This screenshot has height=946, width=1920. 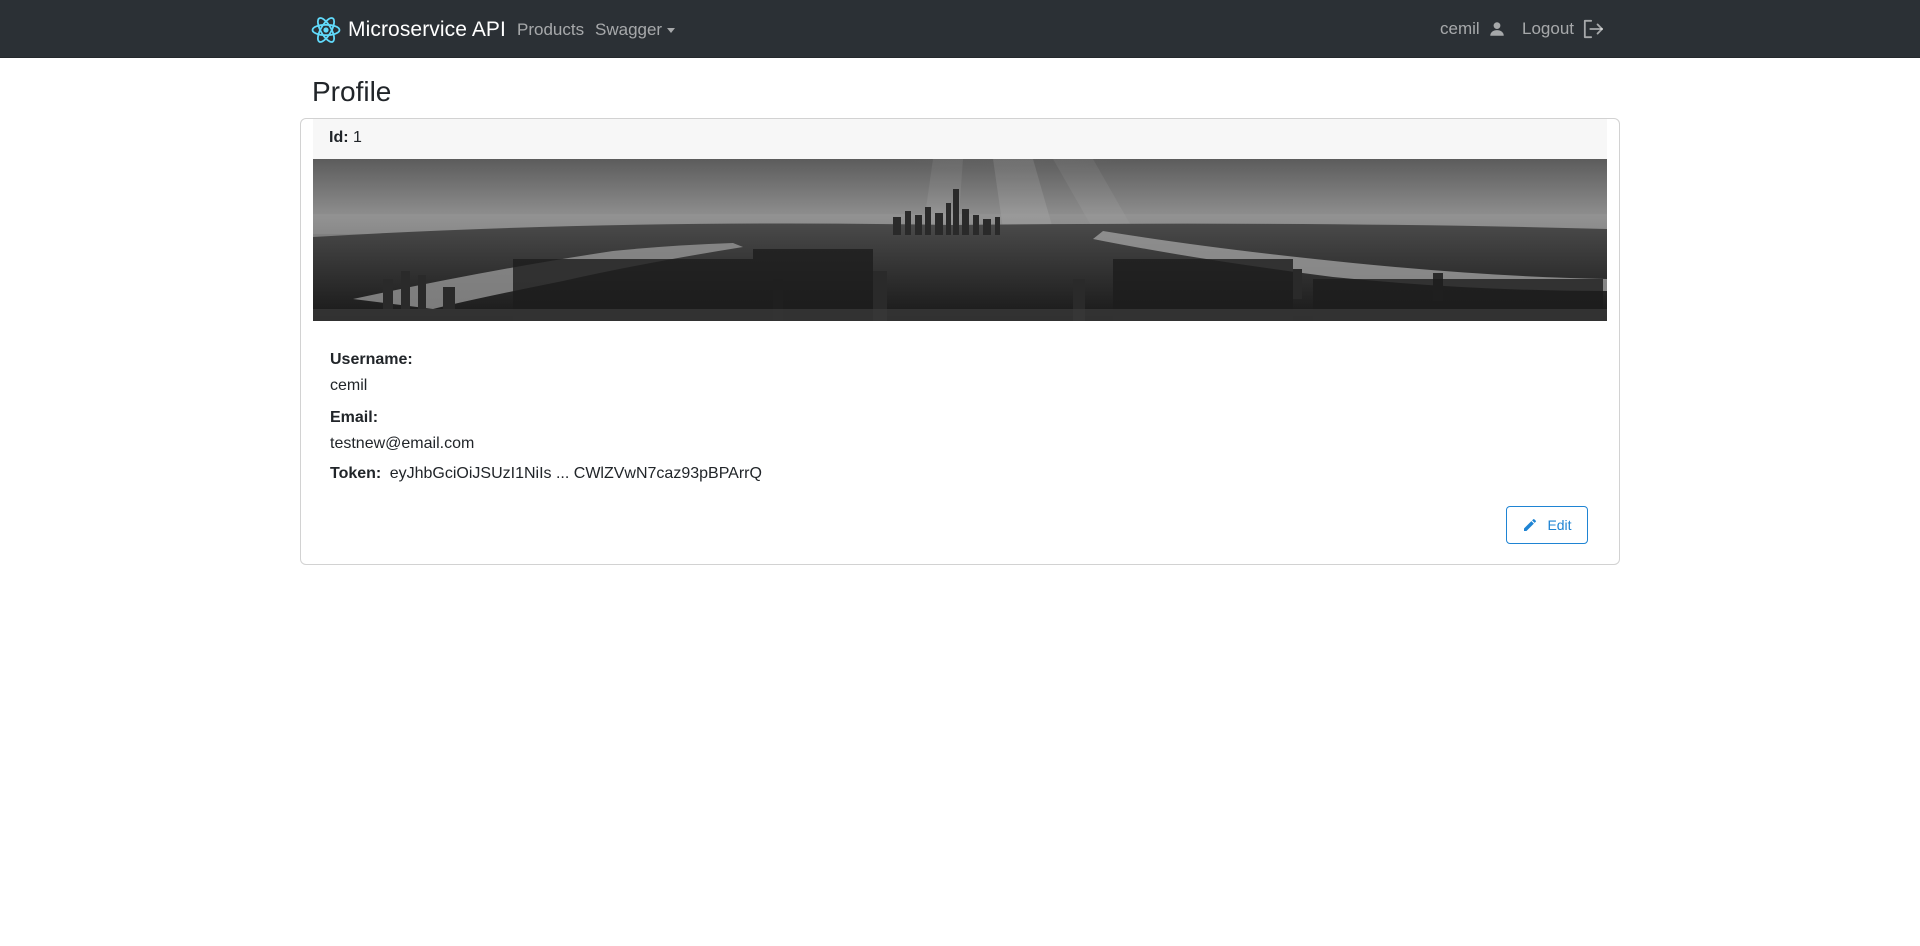 I want to click on token-label: Token:, so click(x=356, y=473).